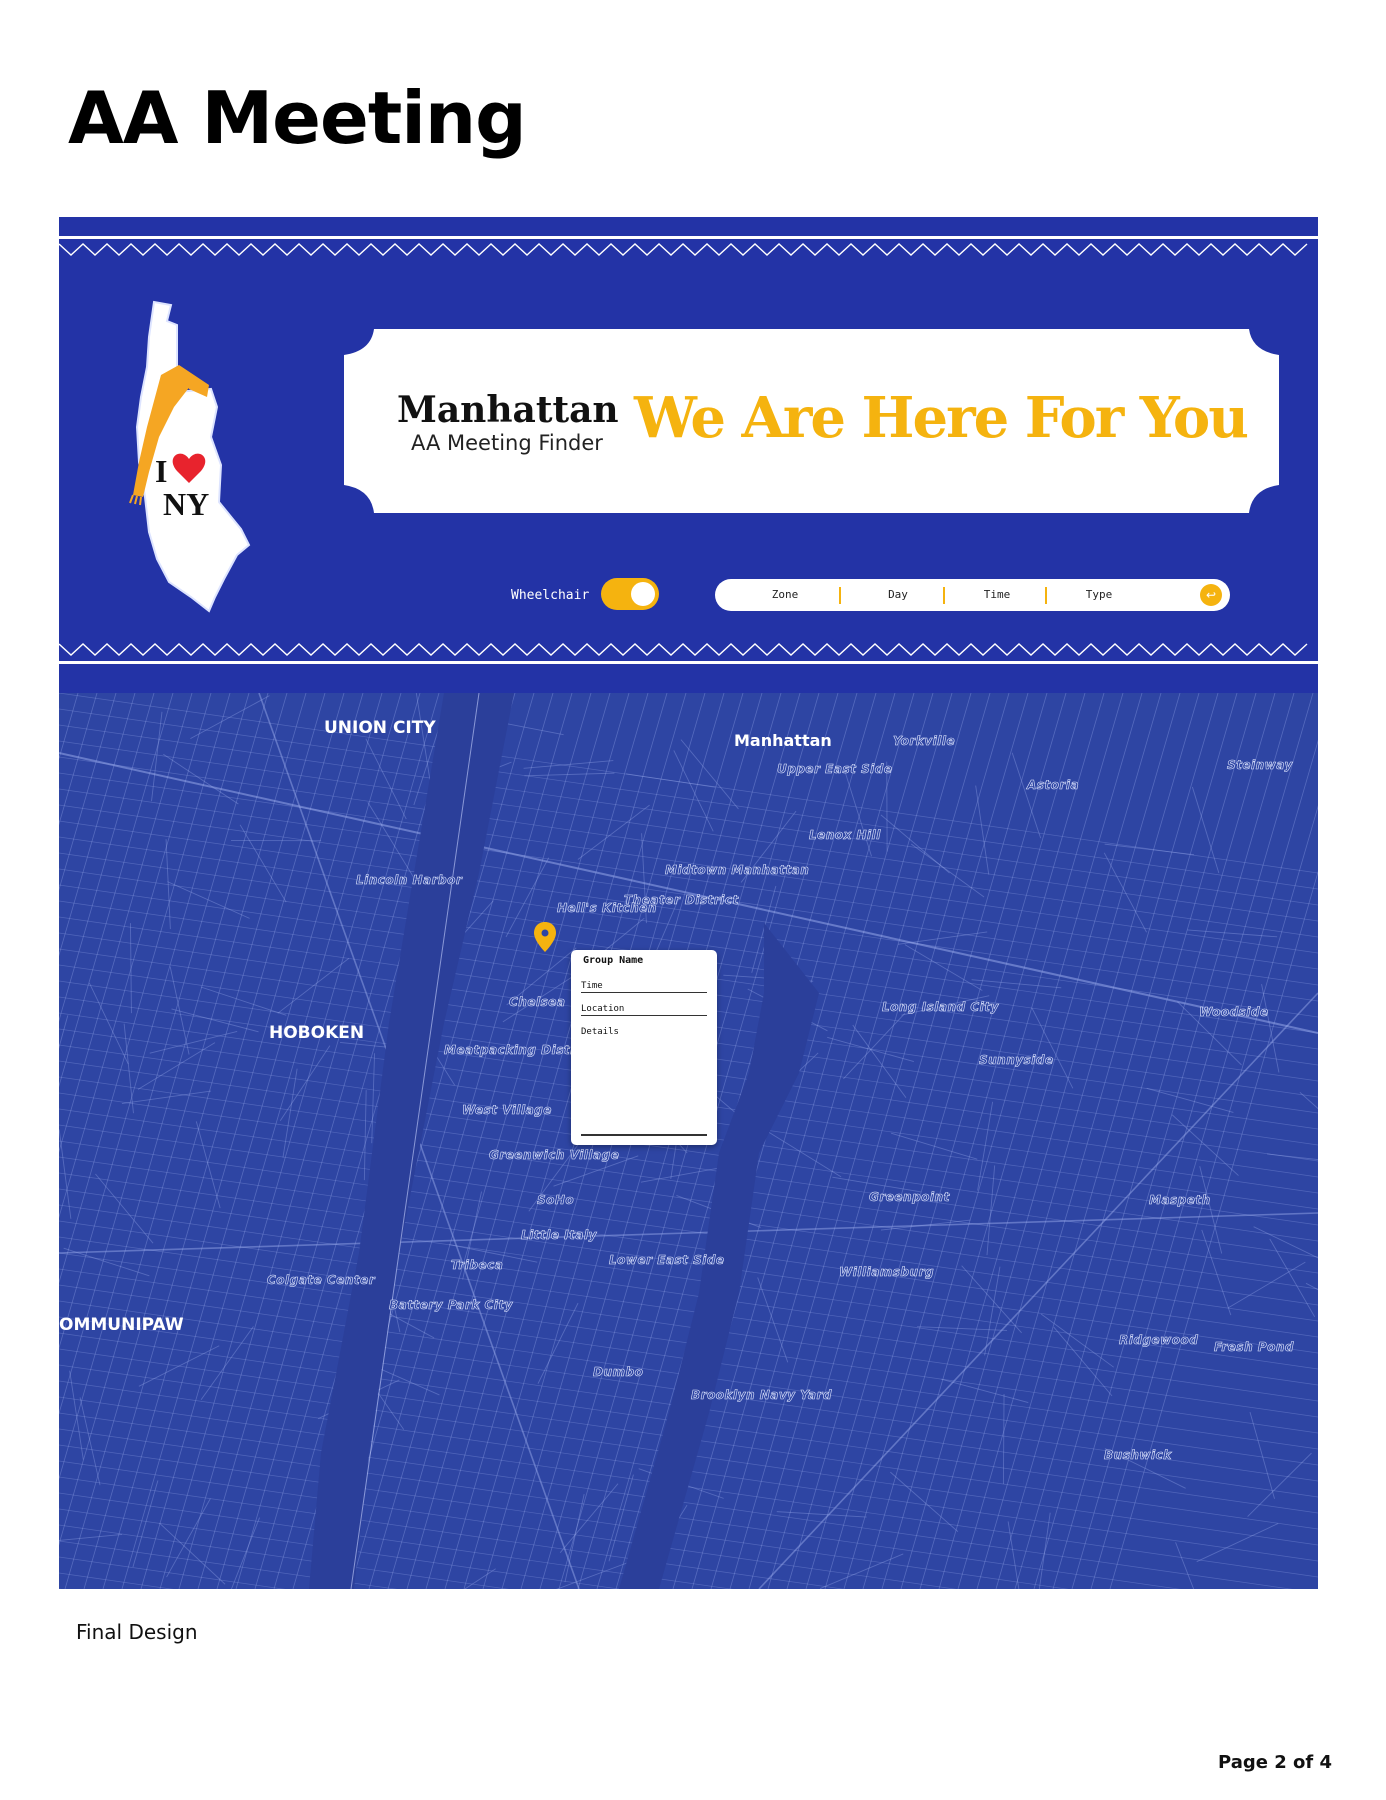  I want to click on return-arrow-icon: ↩, so click(1211, 595).